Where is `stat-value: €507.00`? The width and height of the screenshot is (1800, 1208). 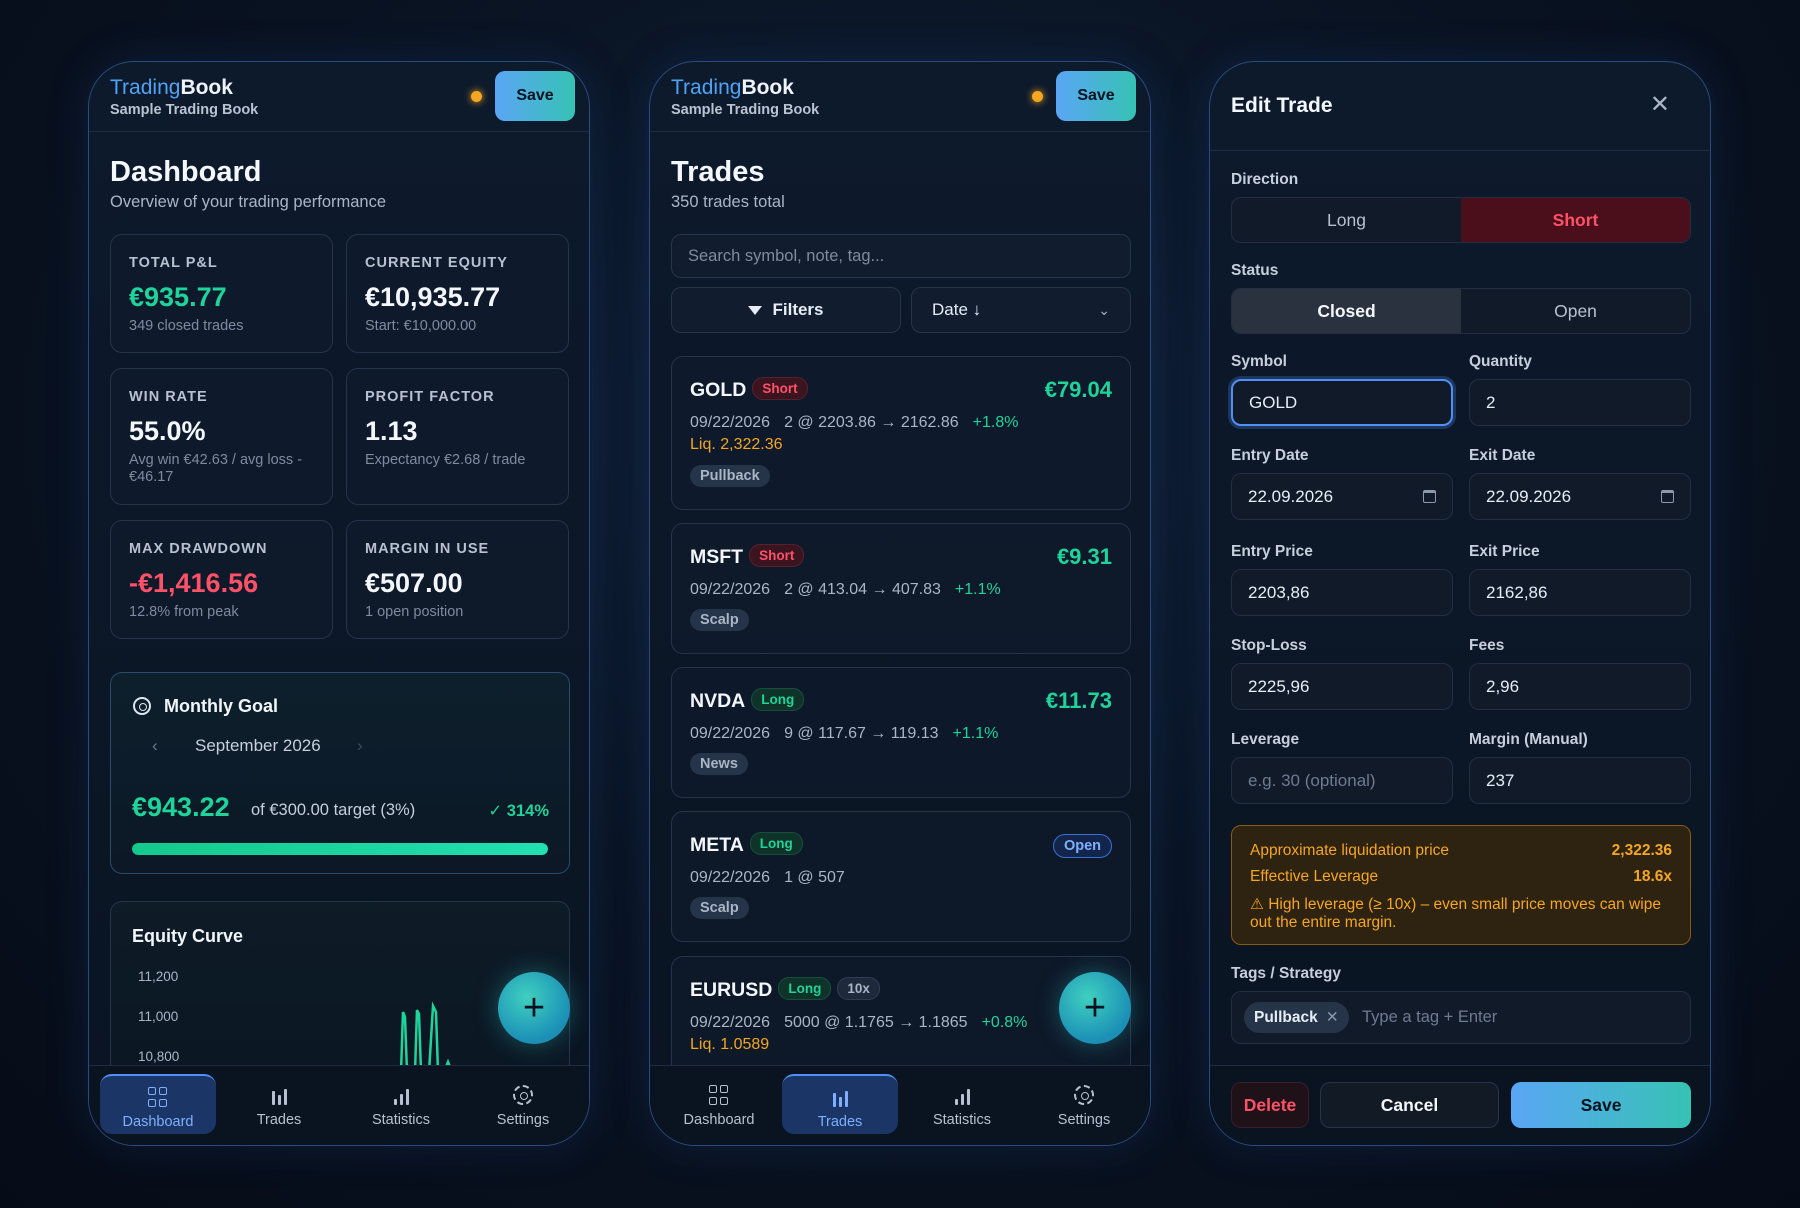 stat-value: €507.00 is located at coordinates (414, 583).